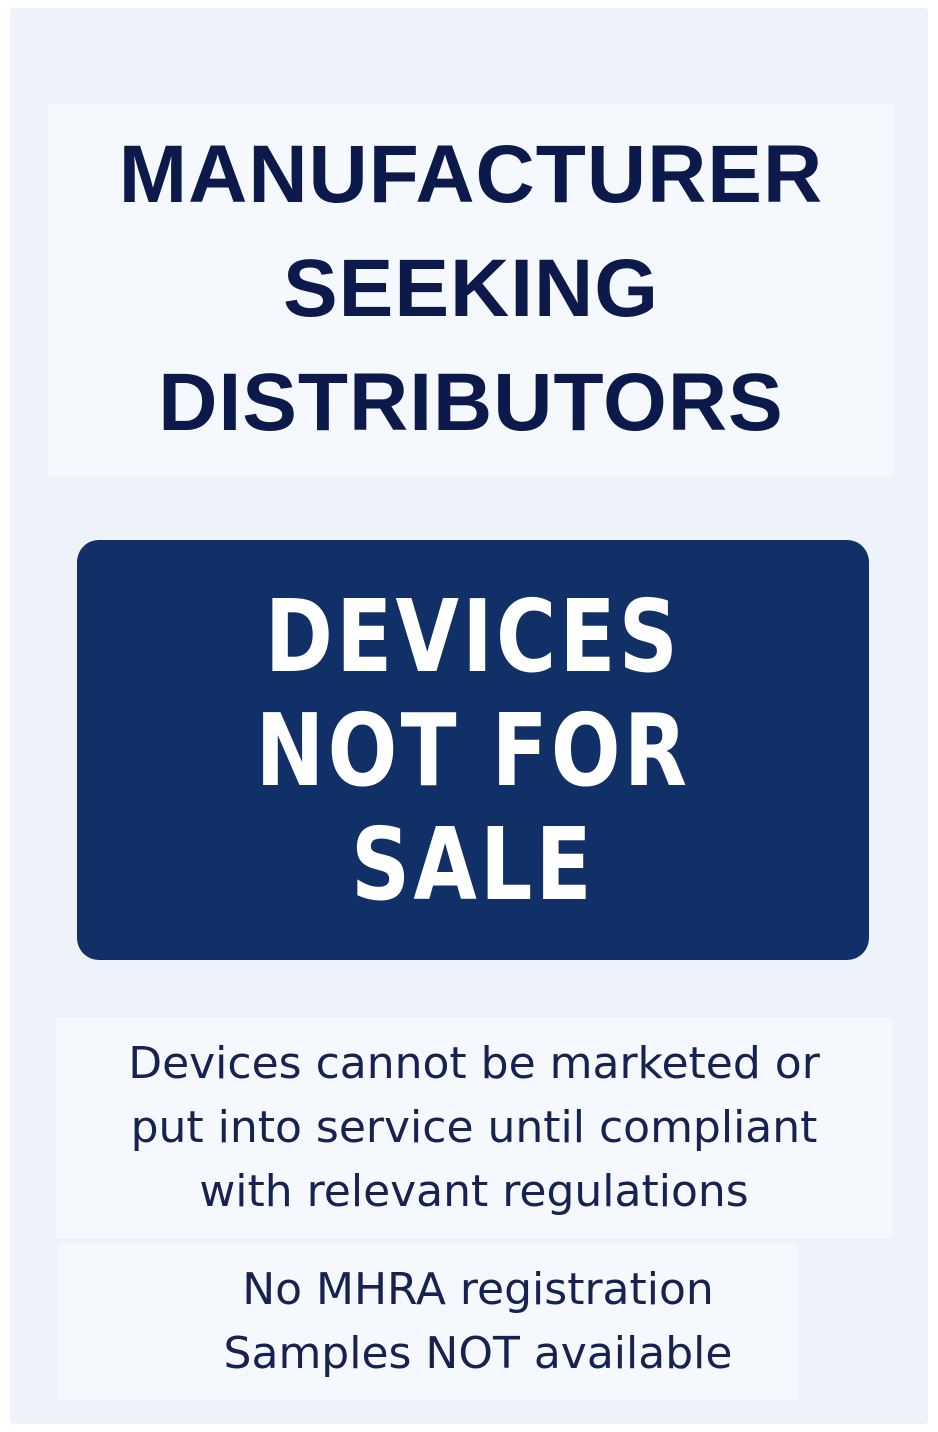 The height and width of the screenshot is (1432, 938). Describe the element at coordinates (473, 636) in the screenshot. I see `banner-line-1: DEVICES` at that location.